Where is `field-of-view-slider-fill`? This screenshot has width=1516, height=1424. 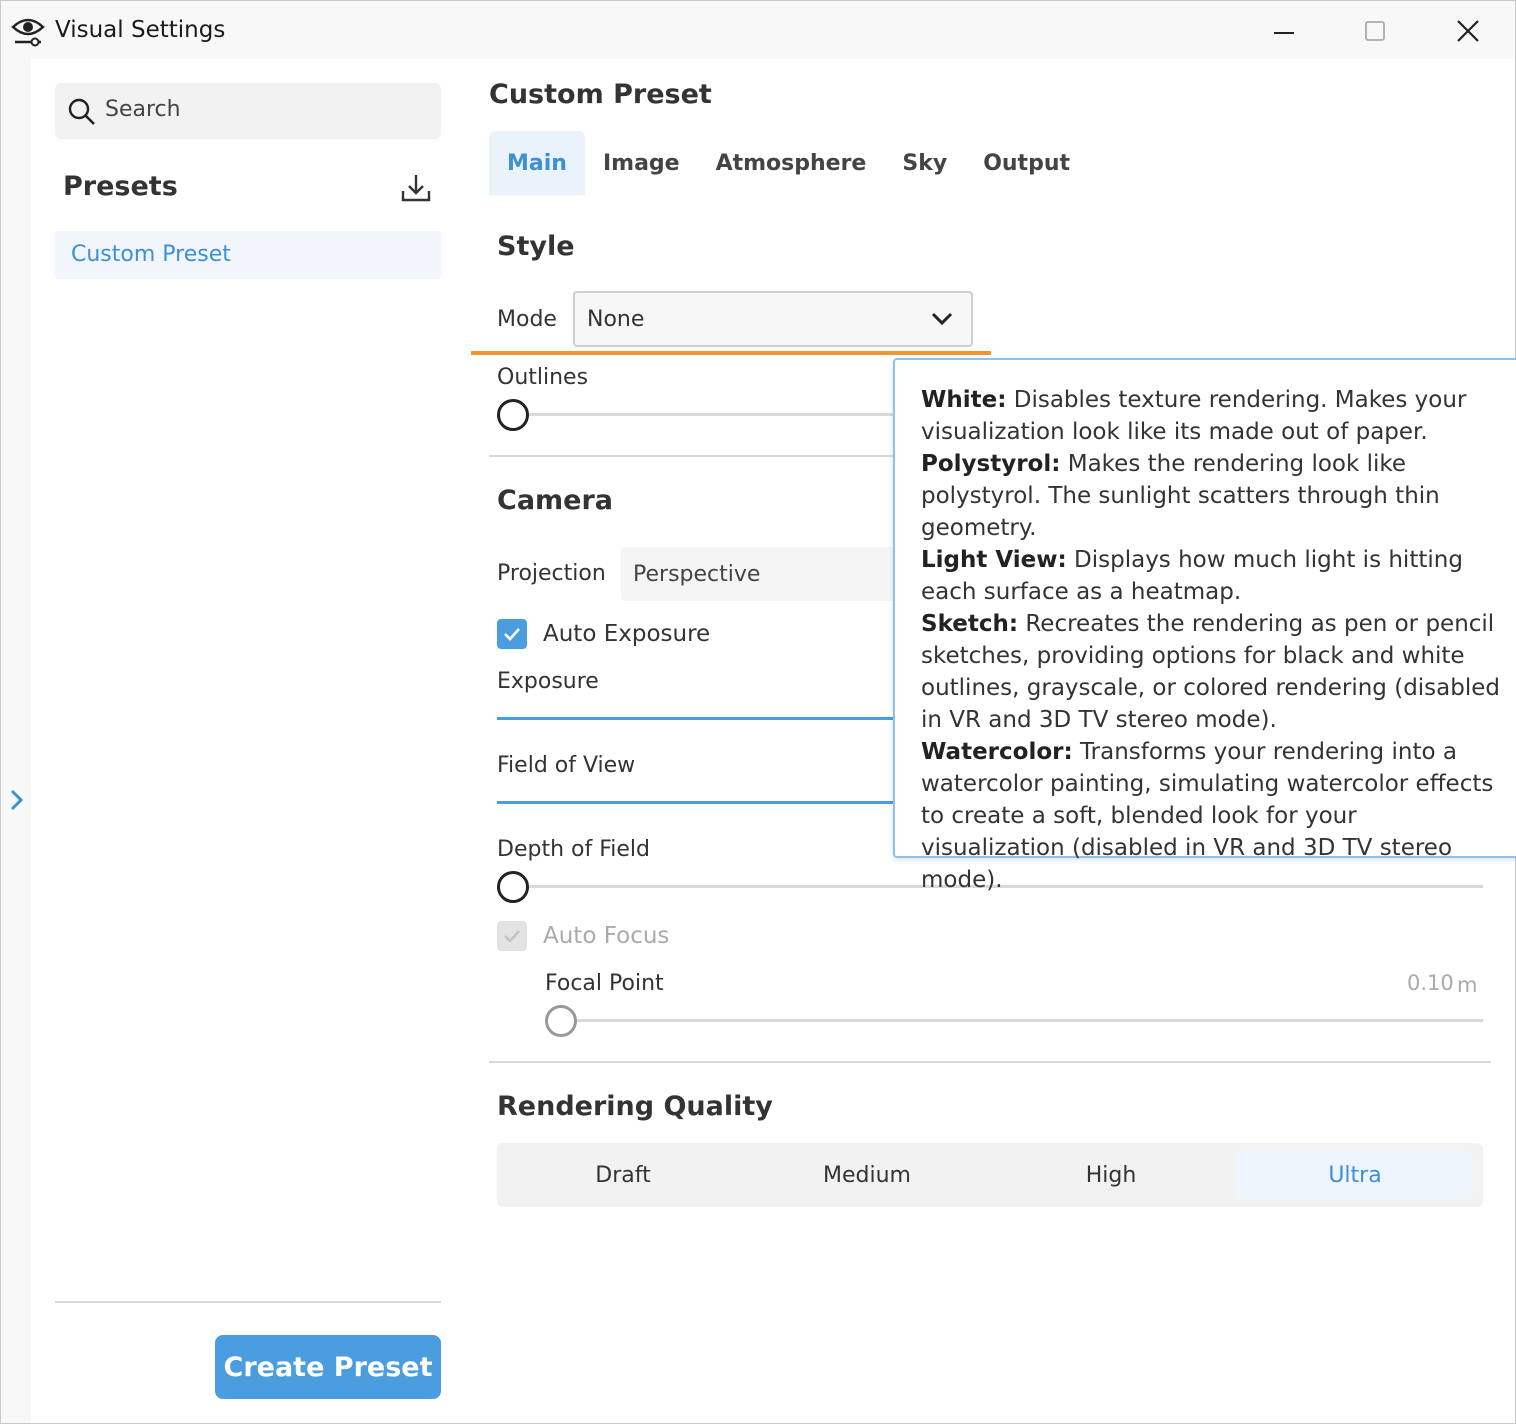 field-of-view-slider-fill is located at coordinates (697, 802).